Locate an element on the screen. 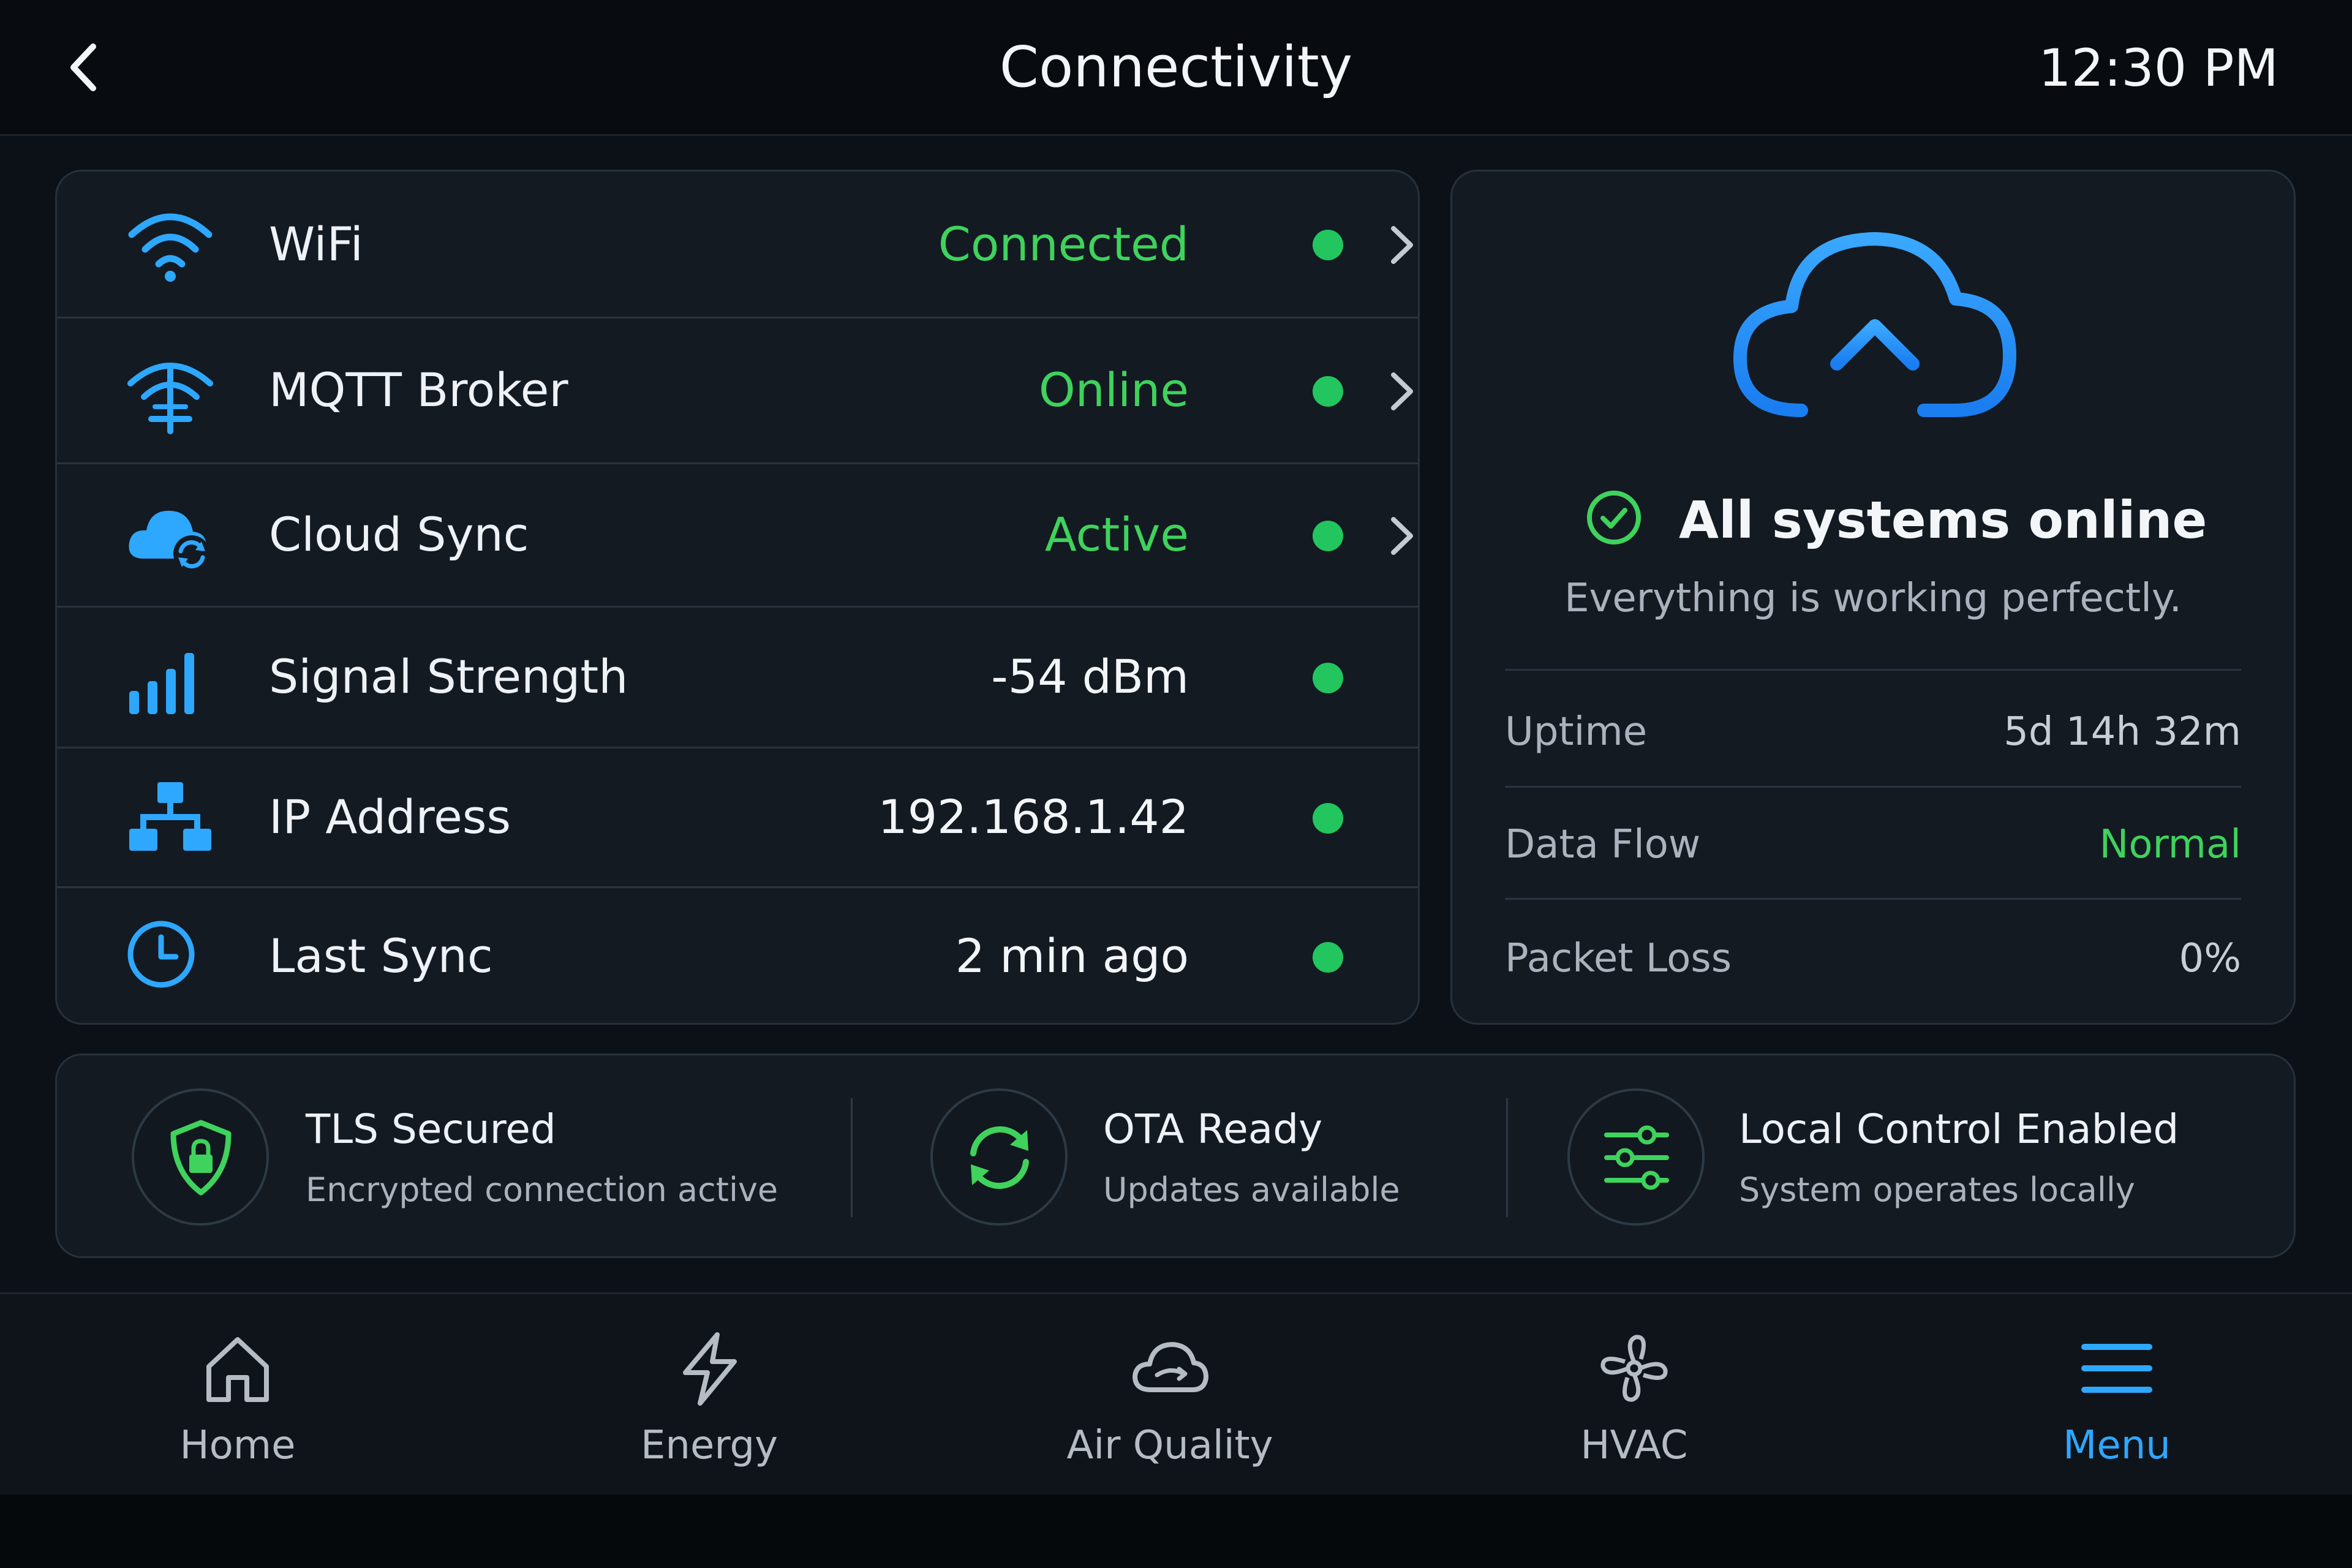 This screenshot has width=2352, height=1568. status-value: 2 min ago is located at coordinates (1072, 956).